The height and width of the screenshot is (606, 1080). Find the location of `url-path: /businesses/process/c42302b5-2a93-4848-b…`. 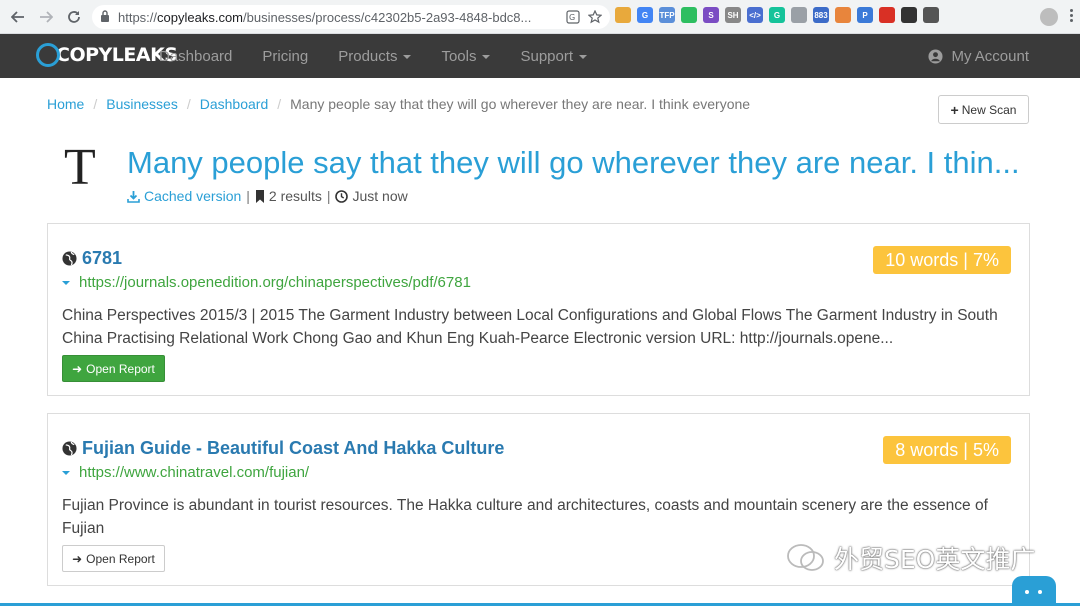

url-path: /businesses/process/c42302b5-2a93-4848-b… is located at coordinates (387, 17).